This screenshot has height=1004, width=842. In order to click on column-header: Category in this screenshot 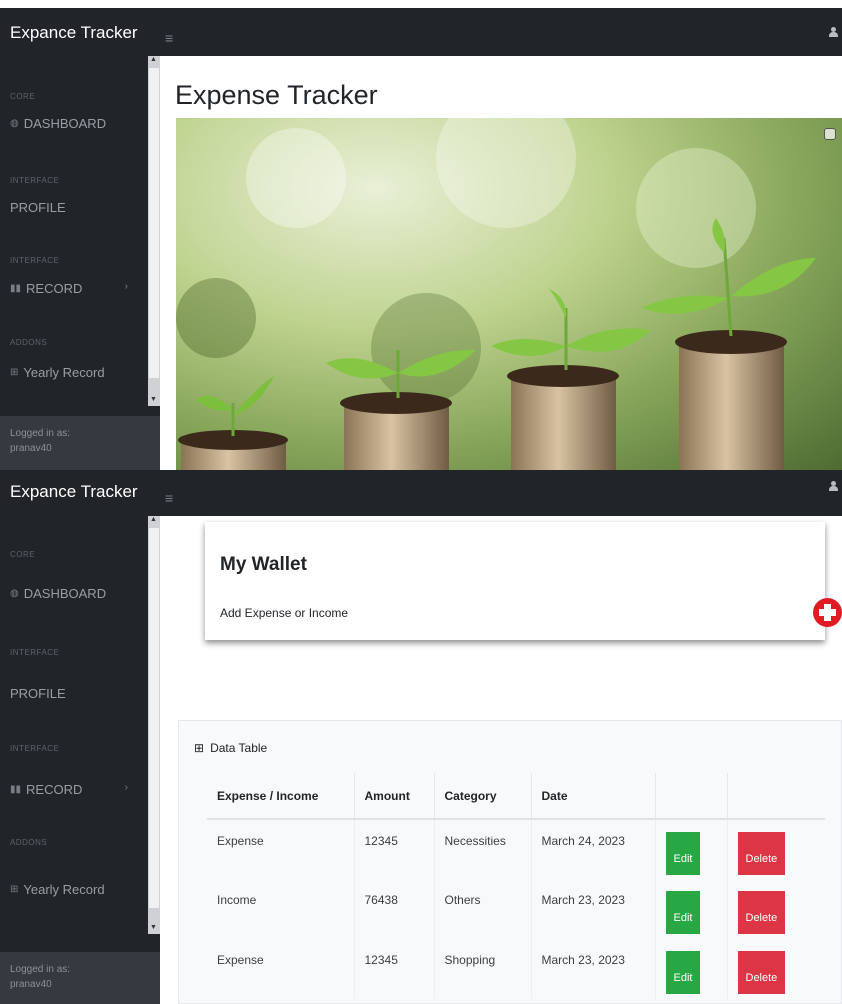, I will do `click(483, 796)`.